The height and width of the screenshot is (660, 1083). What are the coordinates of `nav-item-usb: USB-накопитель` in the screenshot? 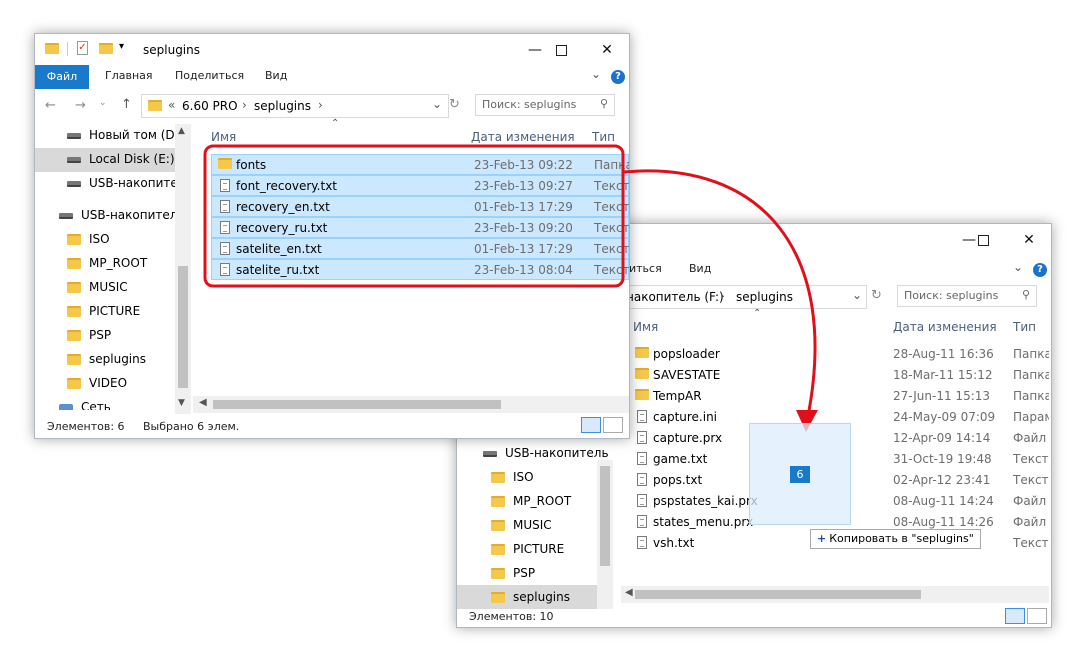 It's located at (546, 453).